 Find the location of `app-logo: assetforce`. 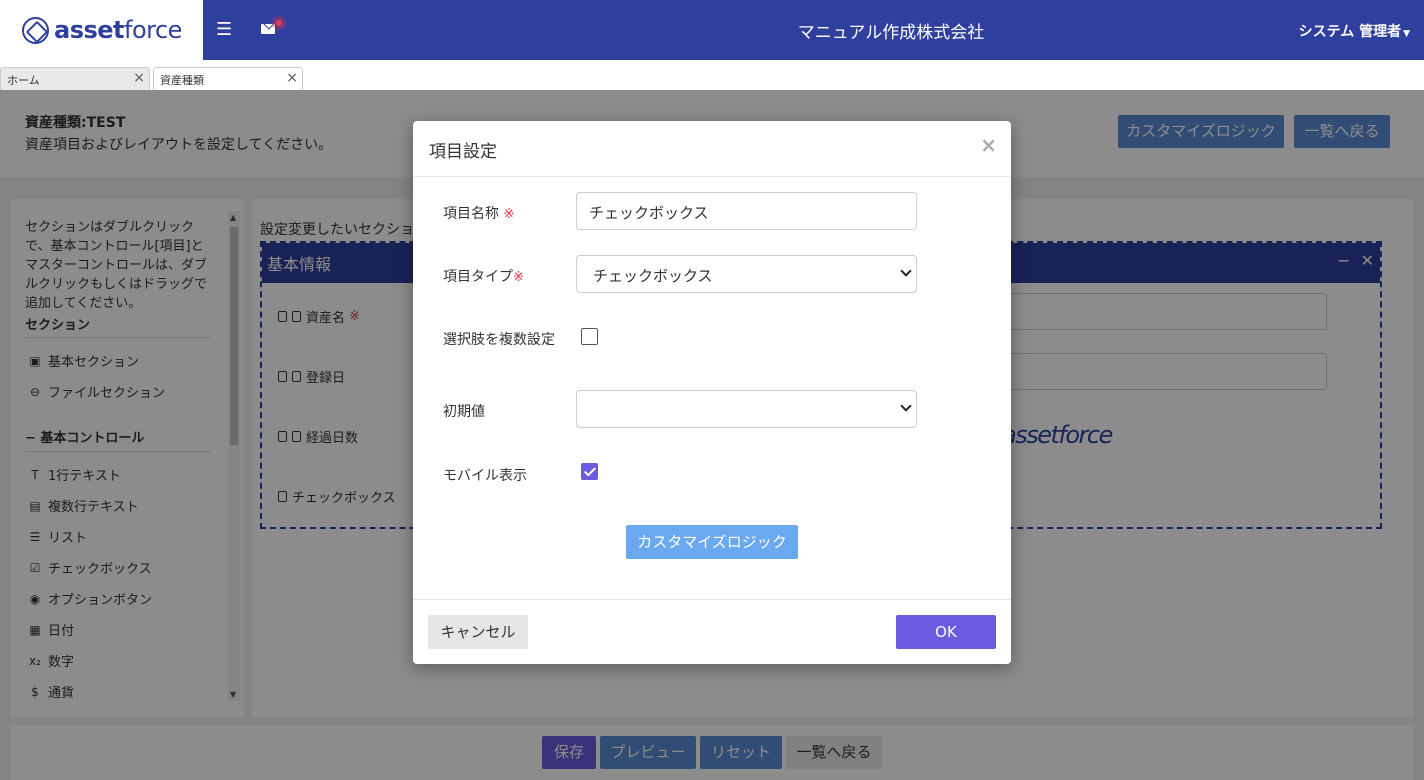

app-logo: assetforce is located at coordinates (101, 30).